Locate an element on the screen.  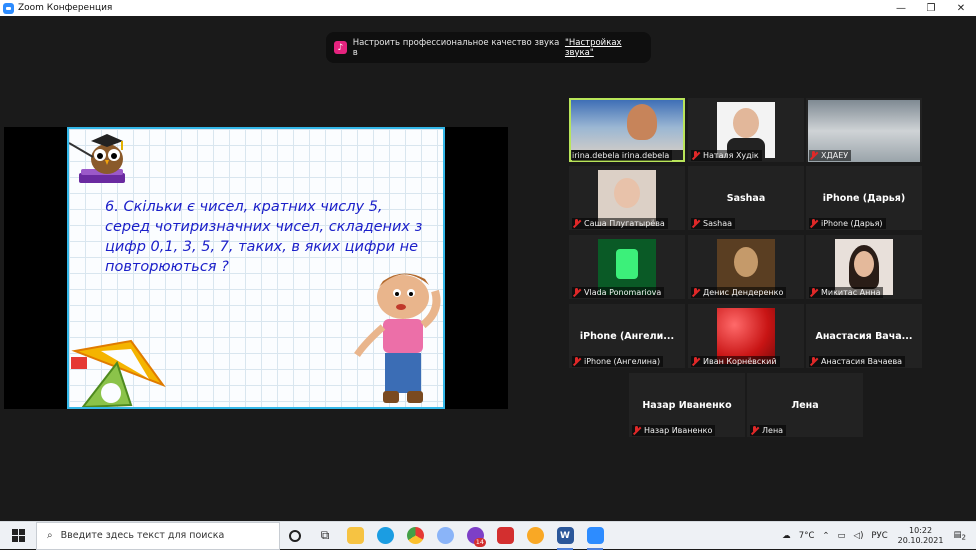
search-placeholder: Введите здесь текст для поиска is located at coordinates (142, 535).